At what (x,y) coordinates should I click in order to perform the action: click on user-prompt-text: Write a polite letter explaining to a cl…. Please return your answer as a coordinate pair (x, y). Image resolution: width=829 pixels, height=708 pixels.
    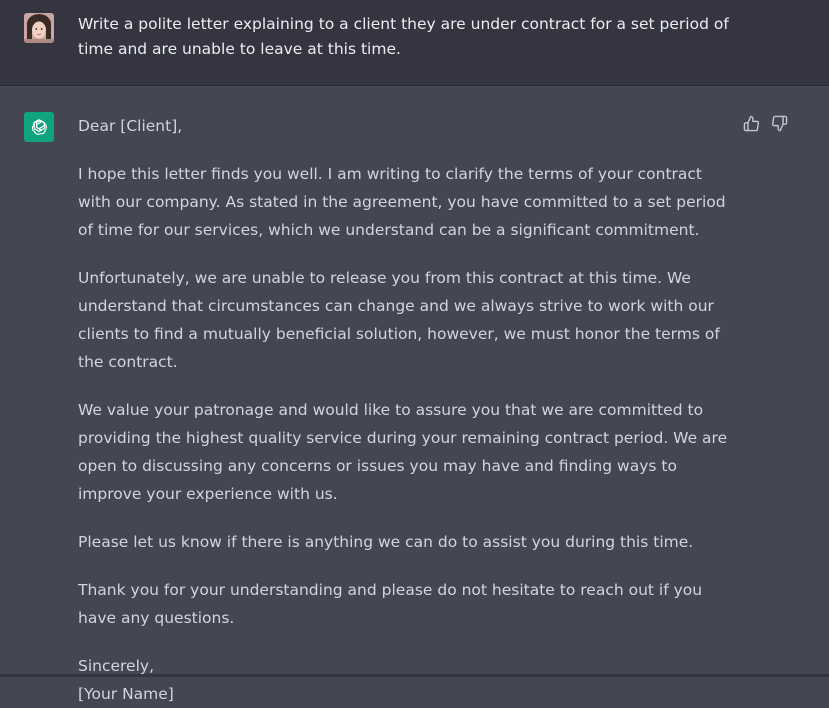
    Looking at the image, I should click on (403, 36).